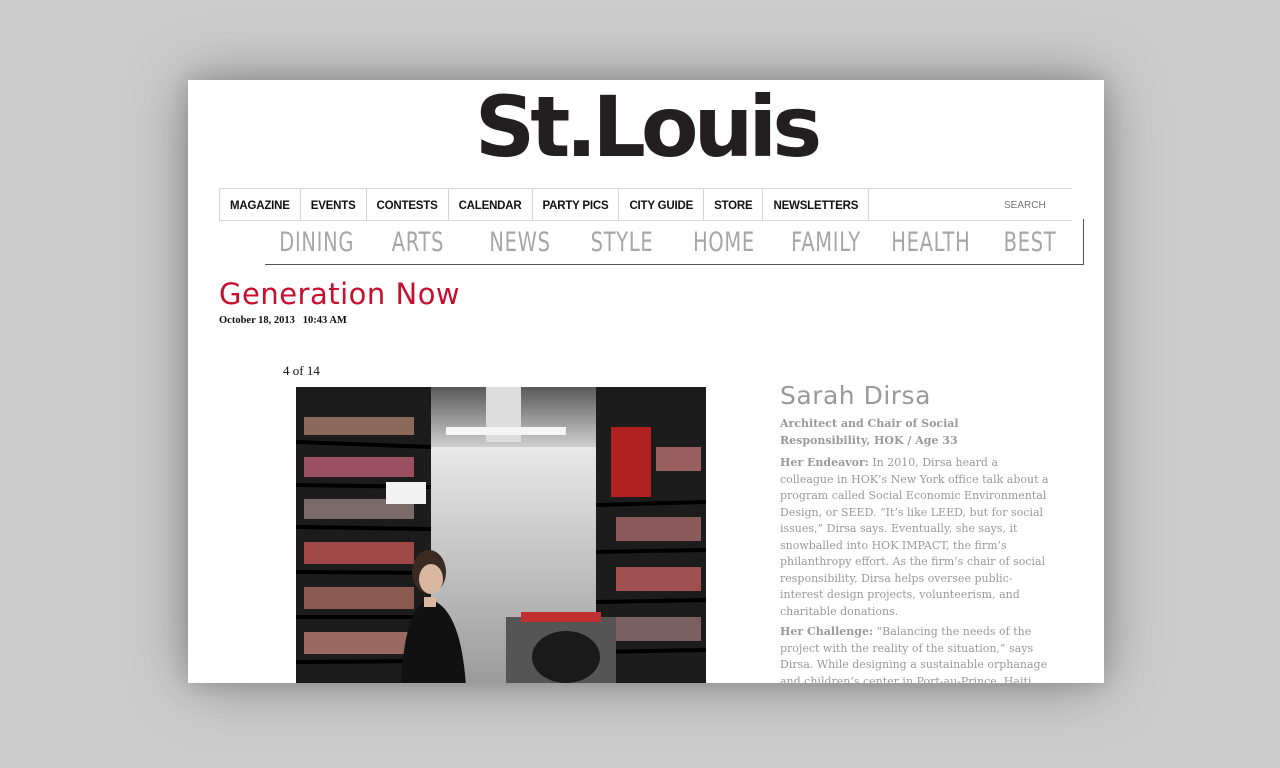  Describe the element at coordinates (930, 242) in the screenshot. I see `section-health: HEALTH` at that location.